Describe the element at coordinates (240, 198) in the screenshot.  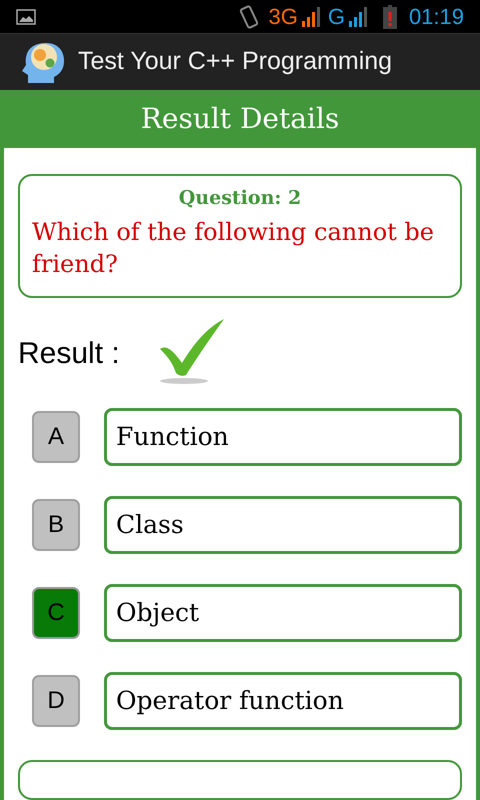
I see `question-number: Question: 2` at that location.